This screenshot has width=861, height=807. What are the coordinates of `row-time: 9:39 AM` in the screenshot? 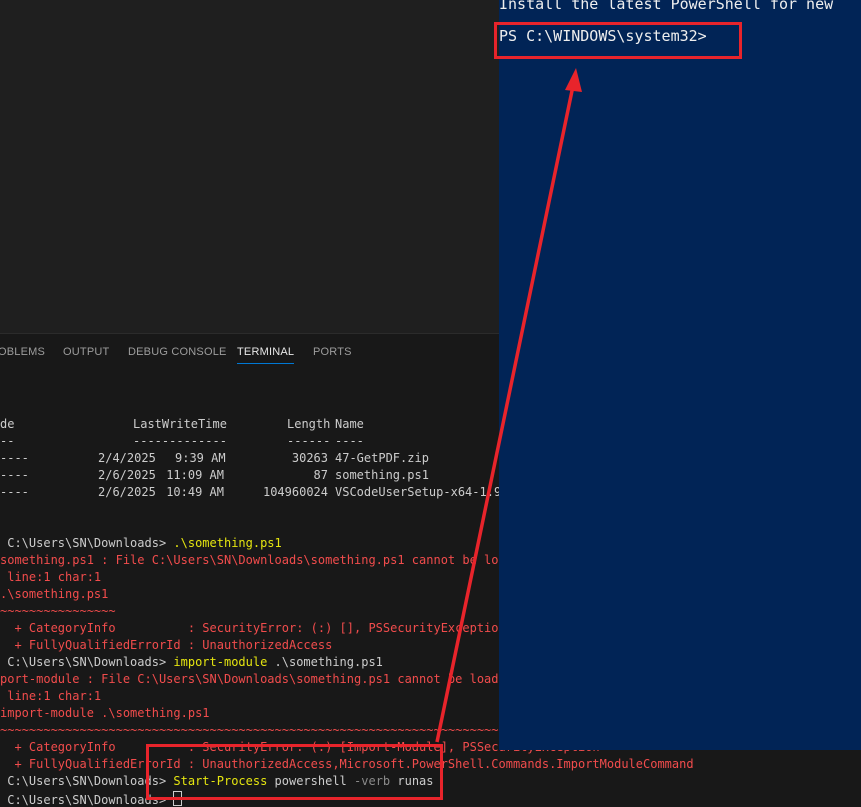 It's located at (200, 458).